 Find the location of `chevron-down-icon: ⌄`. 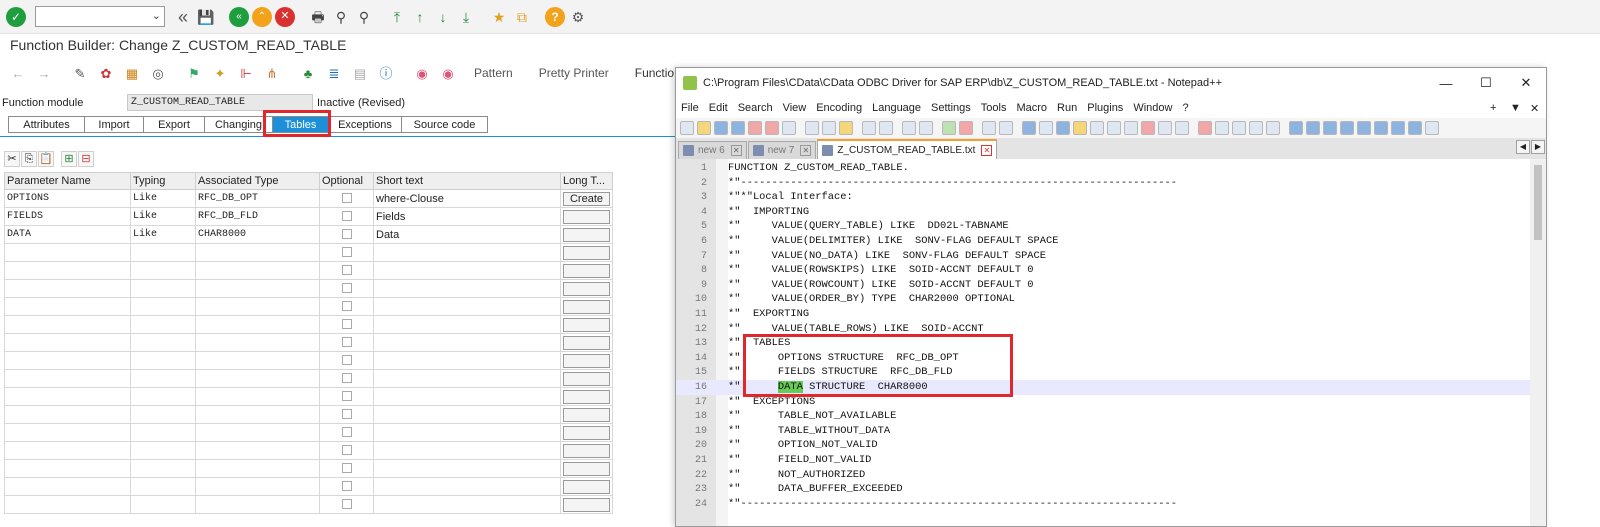

chevron-down-icon: ⌄ is located at coordinates (156, 15).